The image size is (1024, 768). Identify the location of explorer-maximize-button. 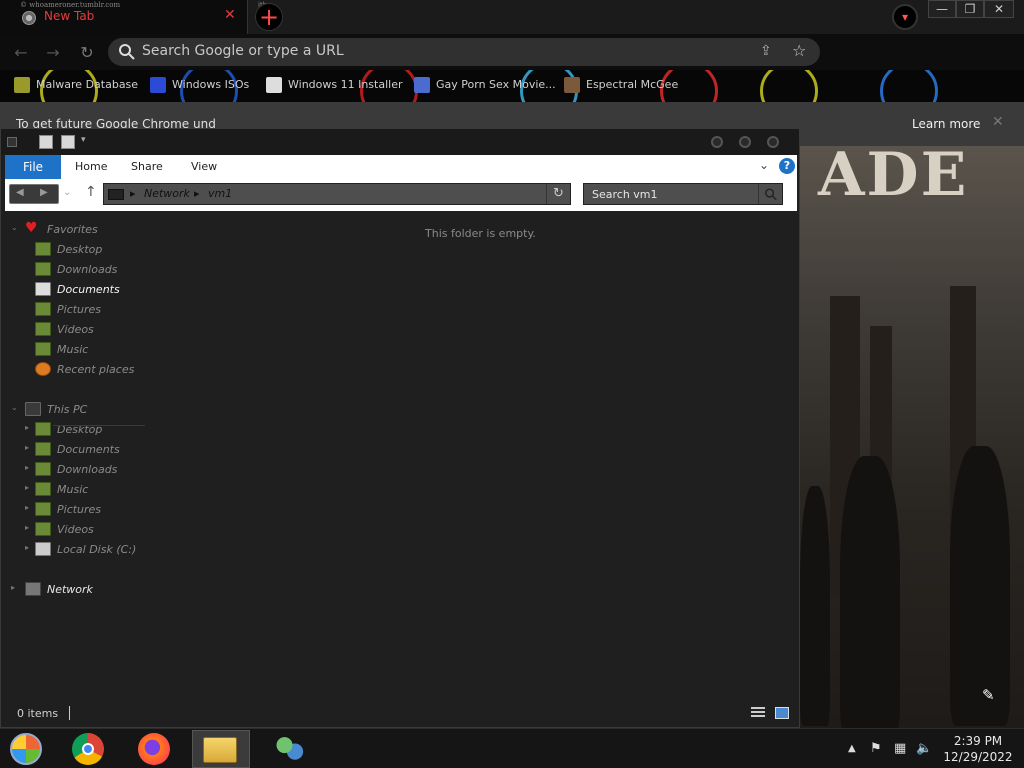
(745, 142).